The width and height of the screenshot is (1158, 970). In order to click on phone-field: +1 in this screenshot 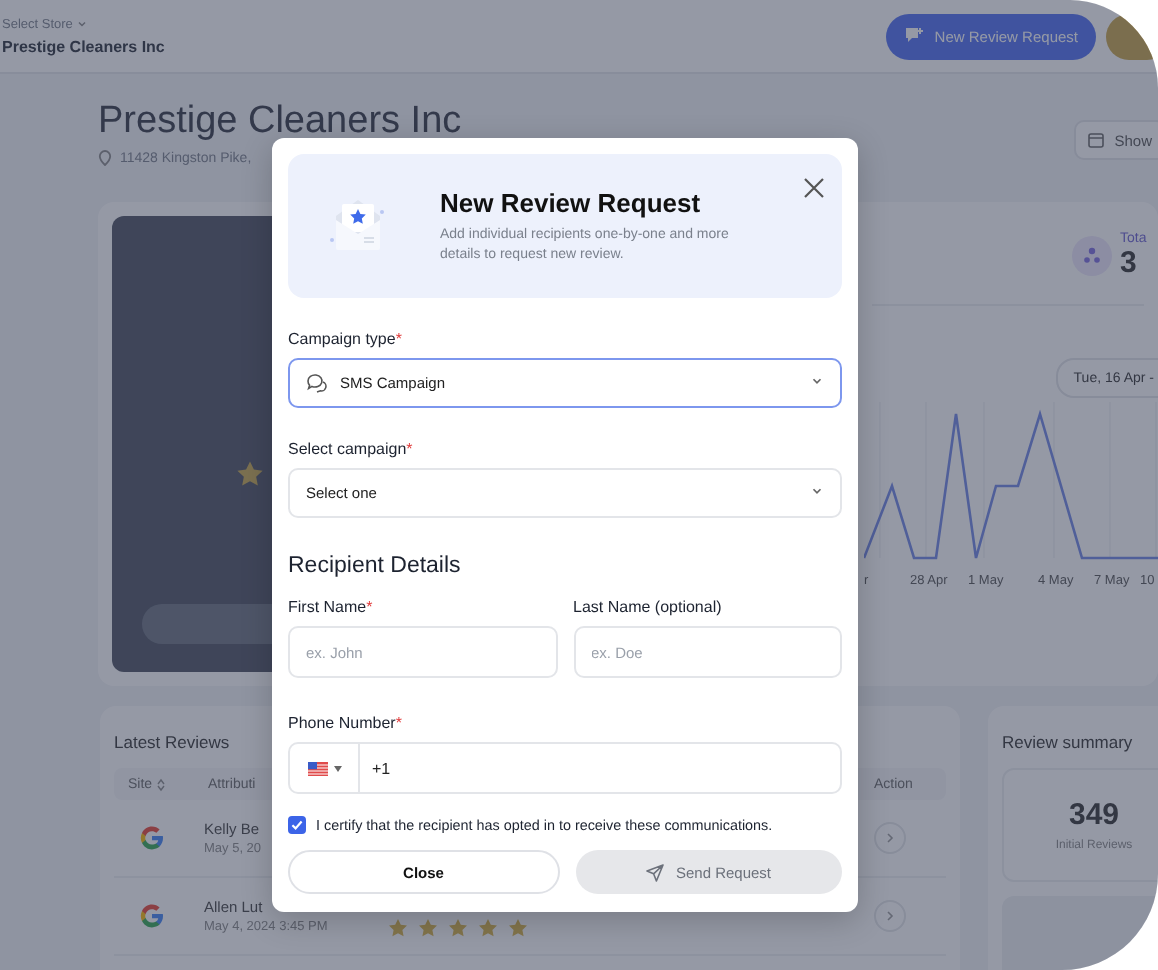, I will do `click(565, 768)`.